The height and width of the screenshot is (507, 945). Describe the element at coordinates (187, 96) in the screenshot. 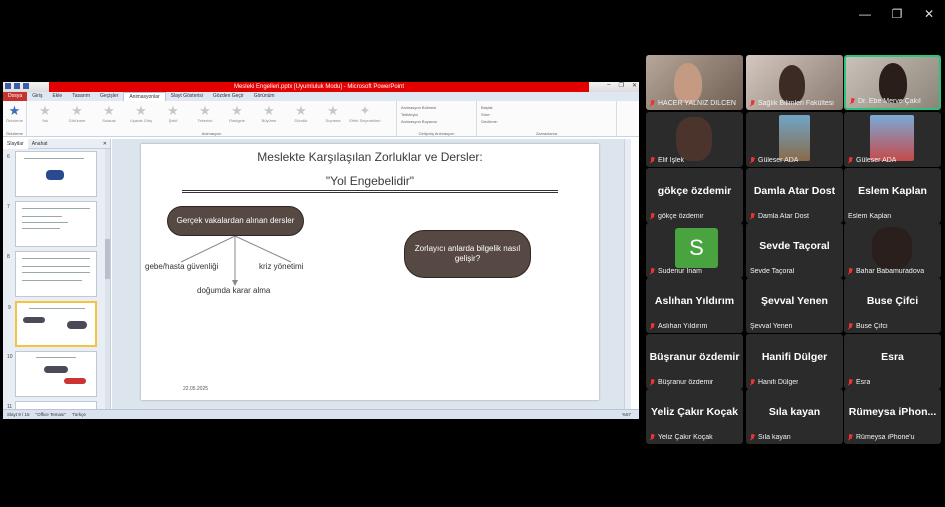

I see `tab-slideshow: Slayt Gösterisi` at that location.